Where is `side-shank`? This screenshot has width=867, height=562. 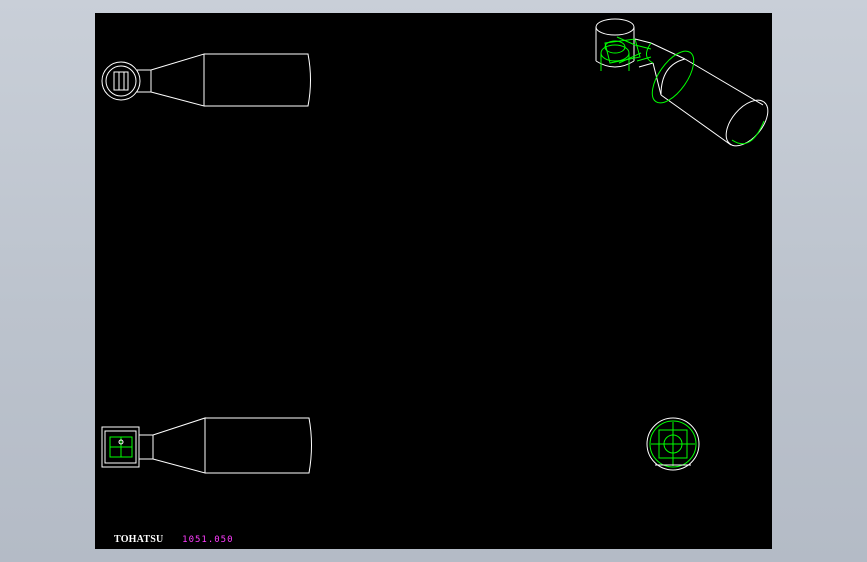 side-shank is located at coordinates (179, 445).